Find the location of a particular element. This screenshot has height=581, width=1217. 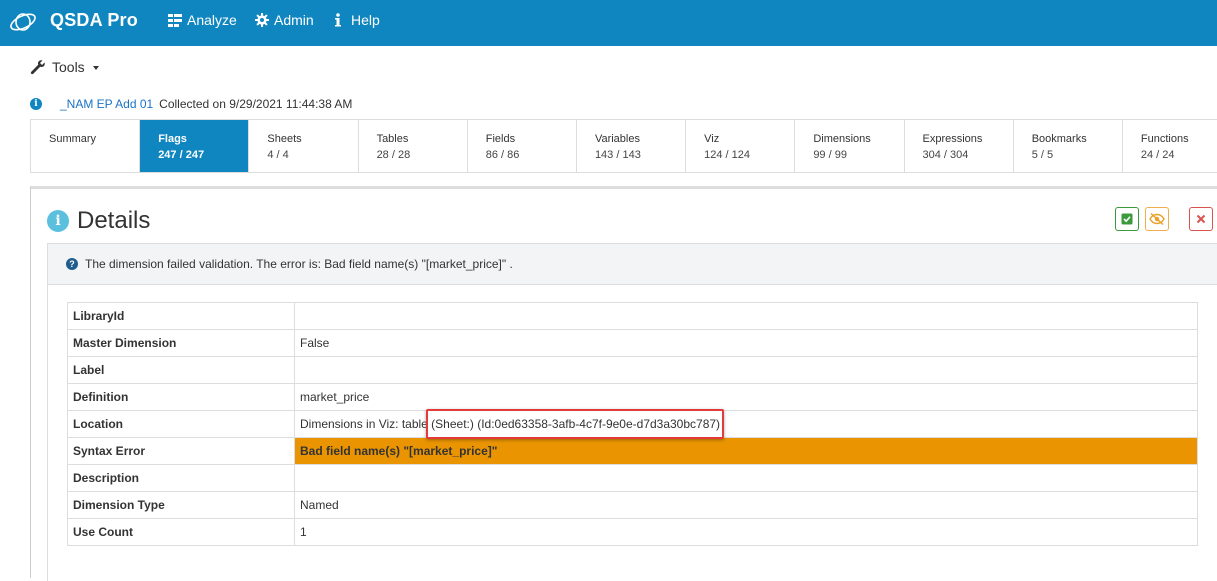

tab-label: Fields is located at coordinates (500, 139).